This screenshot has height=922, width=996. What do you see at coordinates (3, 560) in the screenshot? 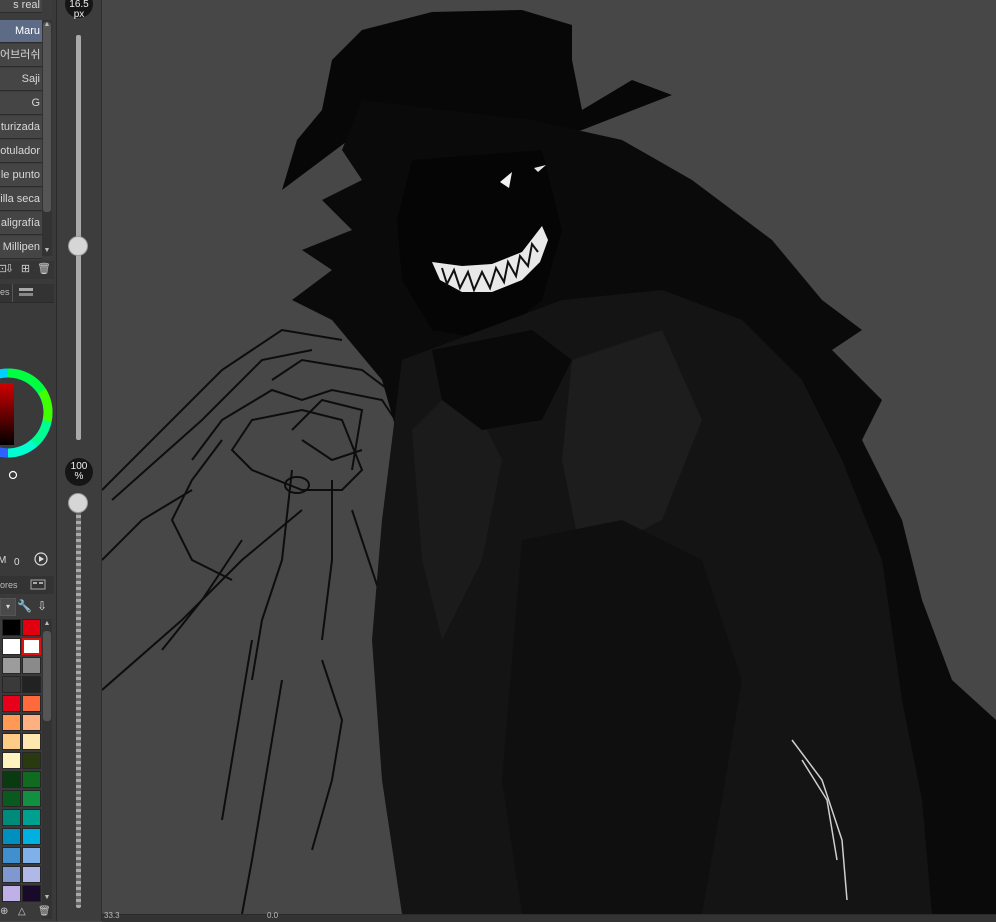
I see `color-mode-icon: M` at bounding box center [3, 560].